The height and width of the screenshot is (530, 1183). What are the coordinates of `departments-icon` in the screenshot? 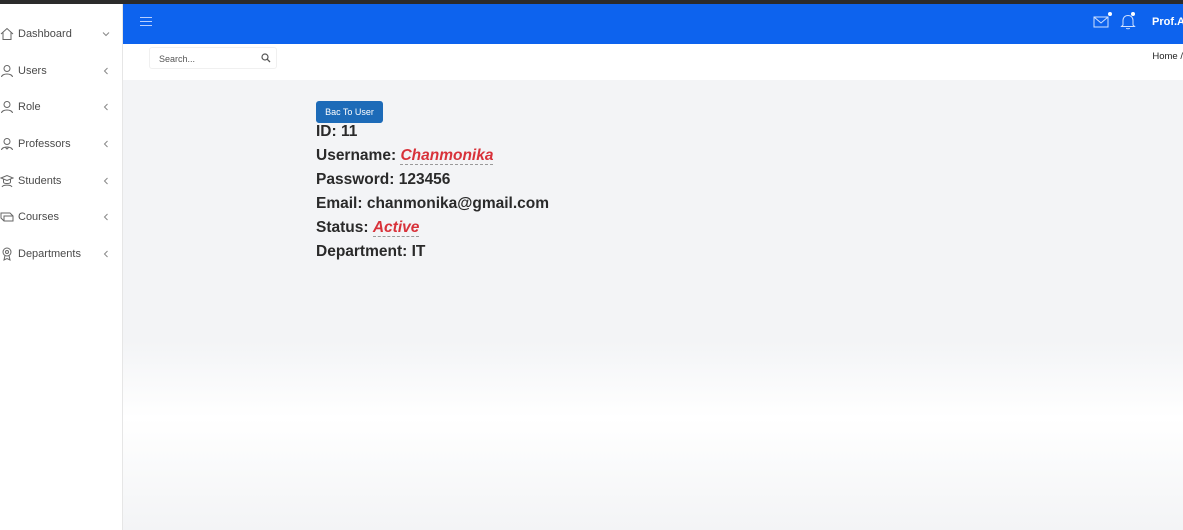 It's located at (7, 254).